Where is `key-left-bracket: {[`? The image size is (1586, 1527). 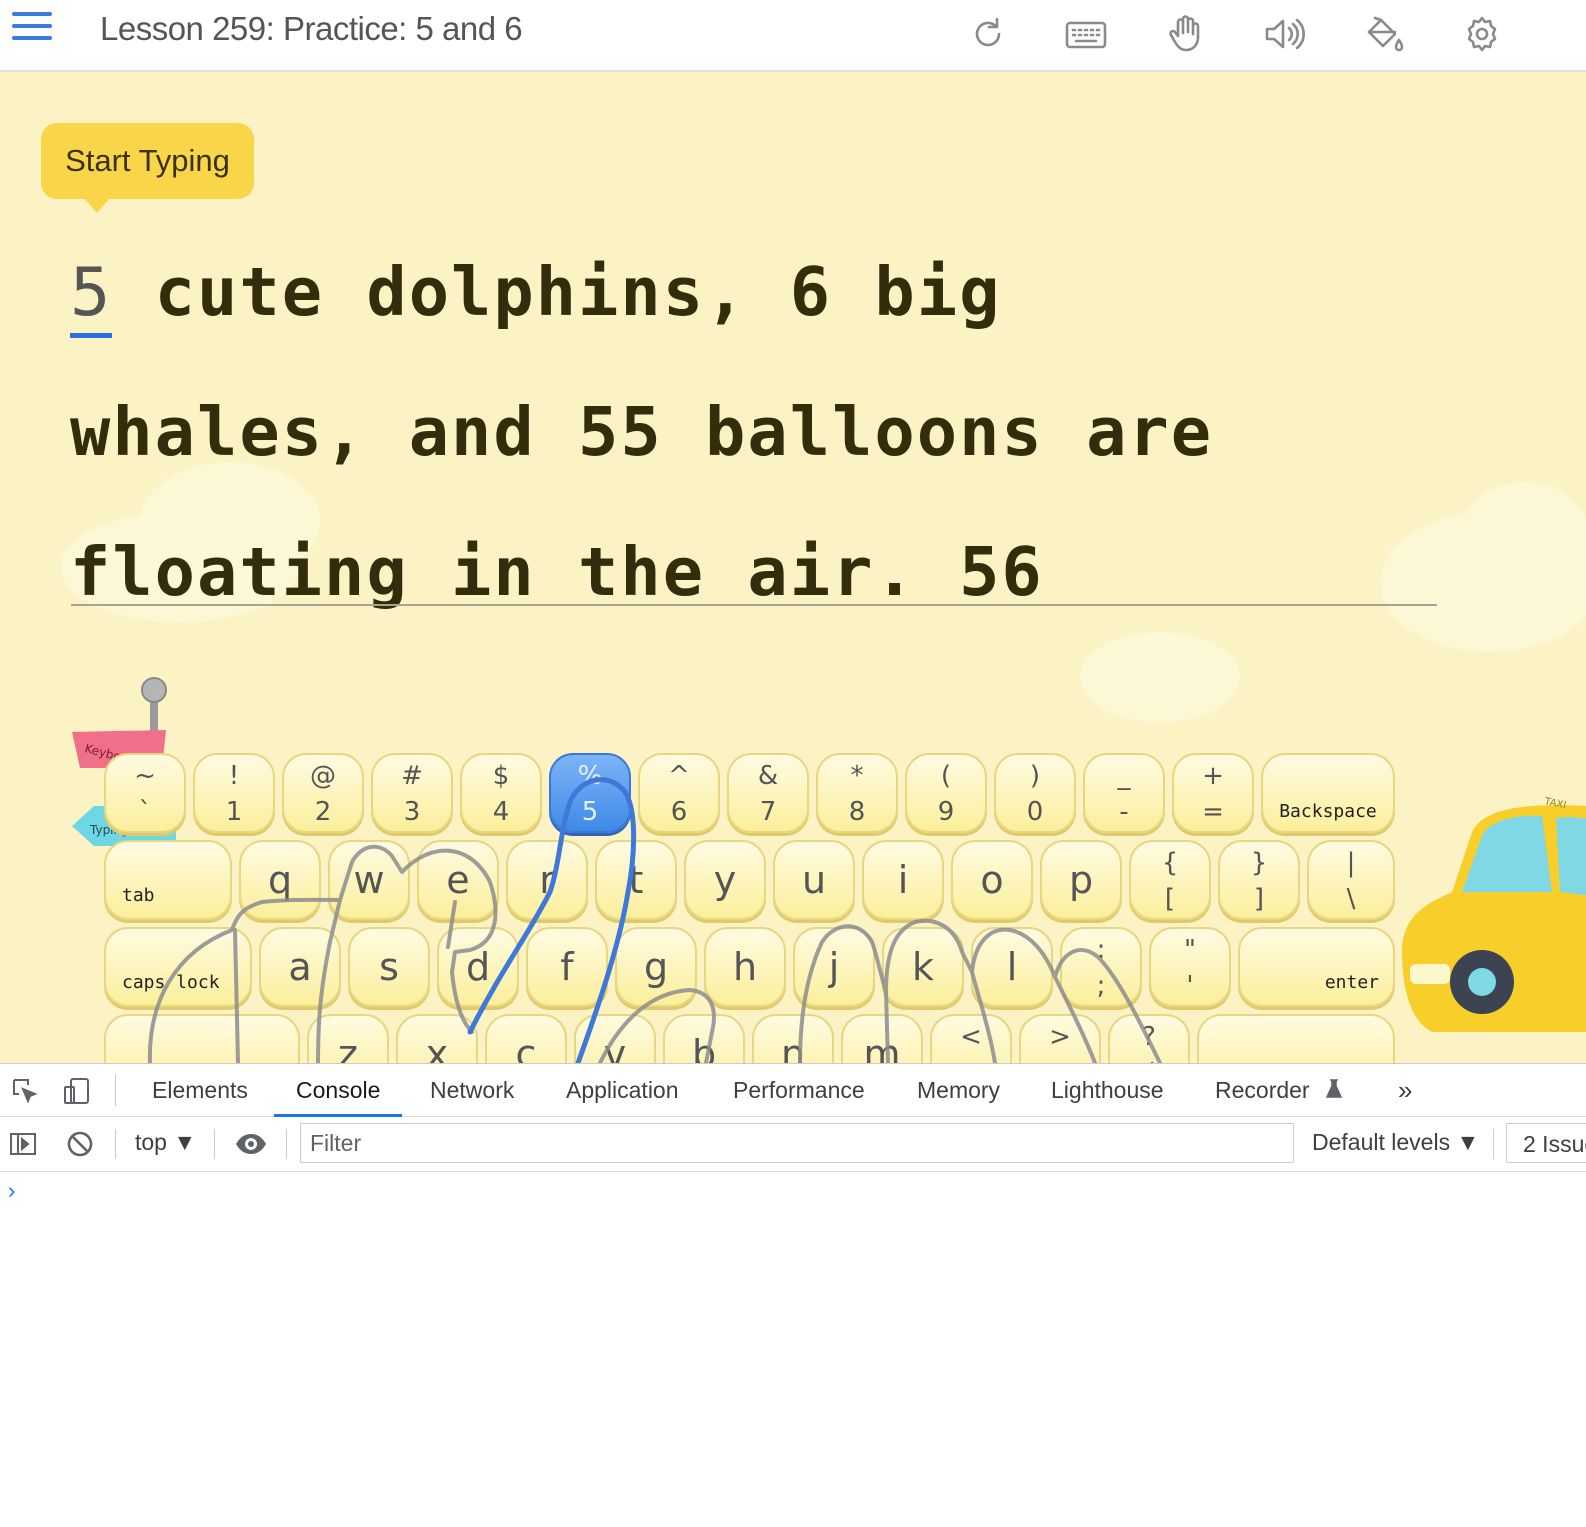
key-left-bracket: {[ is located at coordinates (1170, 880).